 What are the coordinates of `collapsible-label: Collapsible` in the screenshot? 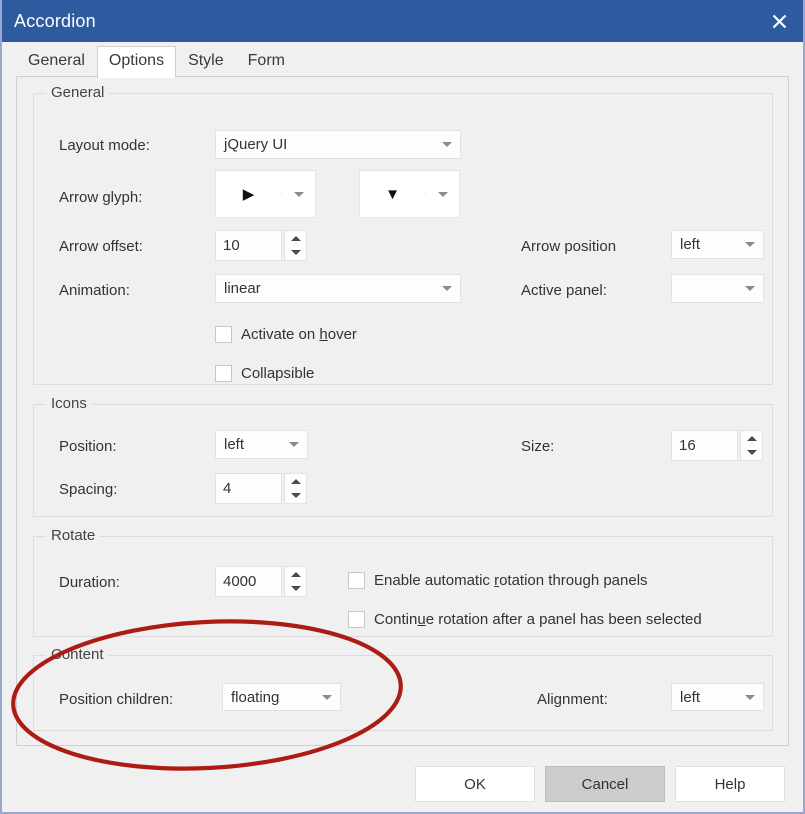 It's located at (278, 373).